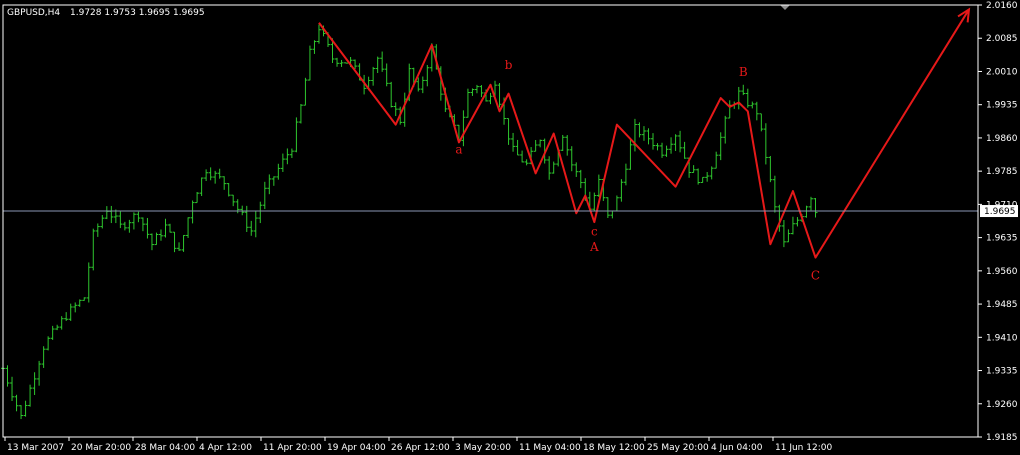 The width and height of the screenshot is (1020, 455). What do you see at coordinates (483, 448) in the screenshot?
I see `x-tick-label: 3 May 20:00` at bounding box center [483, 448].